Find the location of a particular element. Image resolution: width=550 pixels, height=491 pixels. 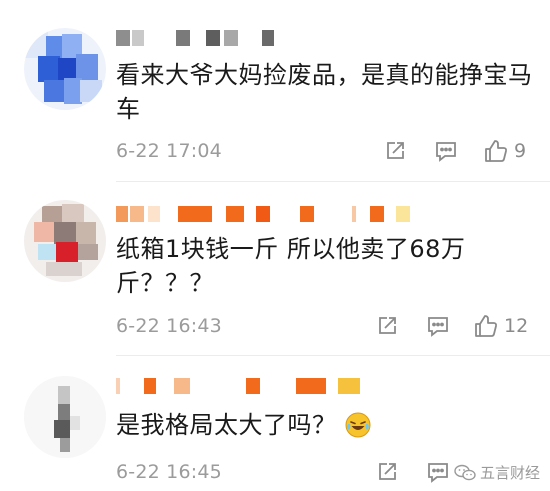

comment-timestamp: 6-22 16:45 is located at coordinates (169, 472).